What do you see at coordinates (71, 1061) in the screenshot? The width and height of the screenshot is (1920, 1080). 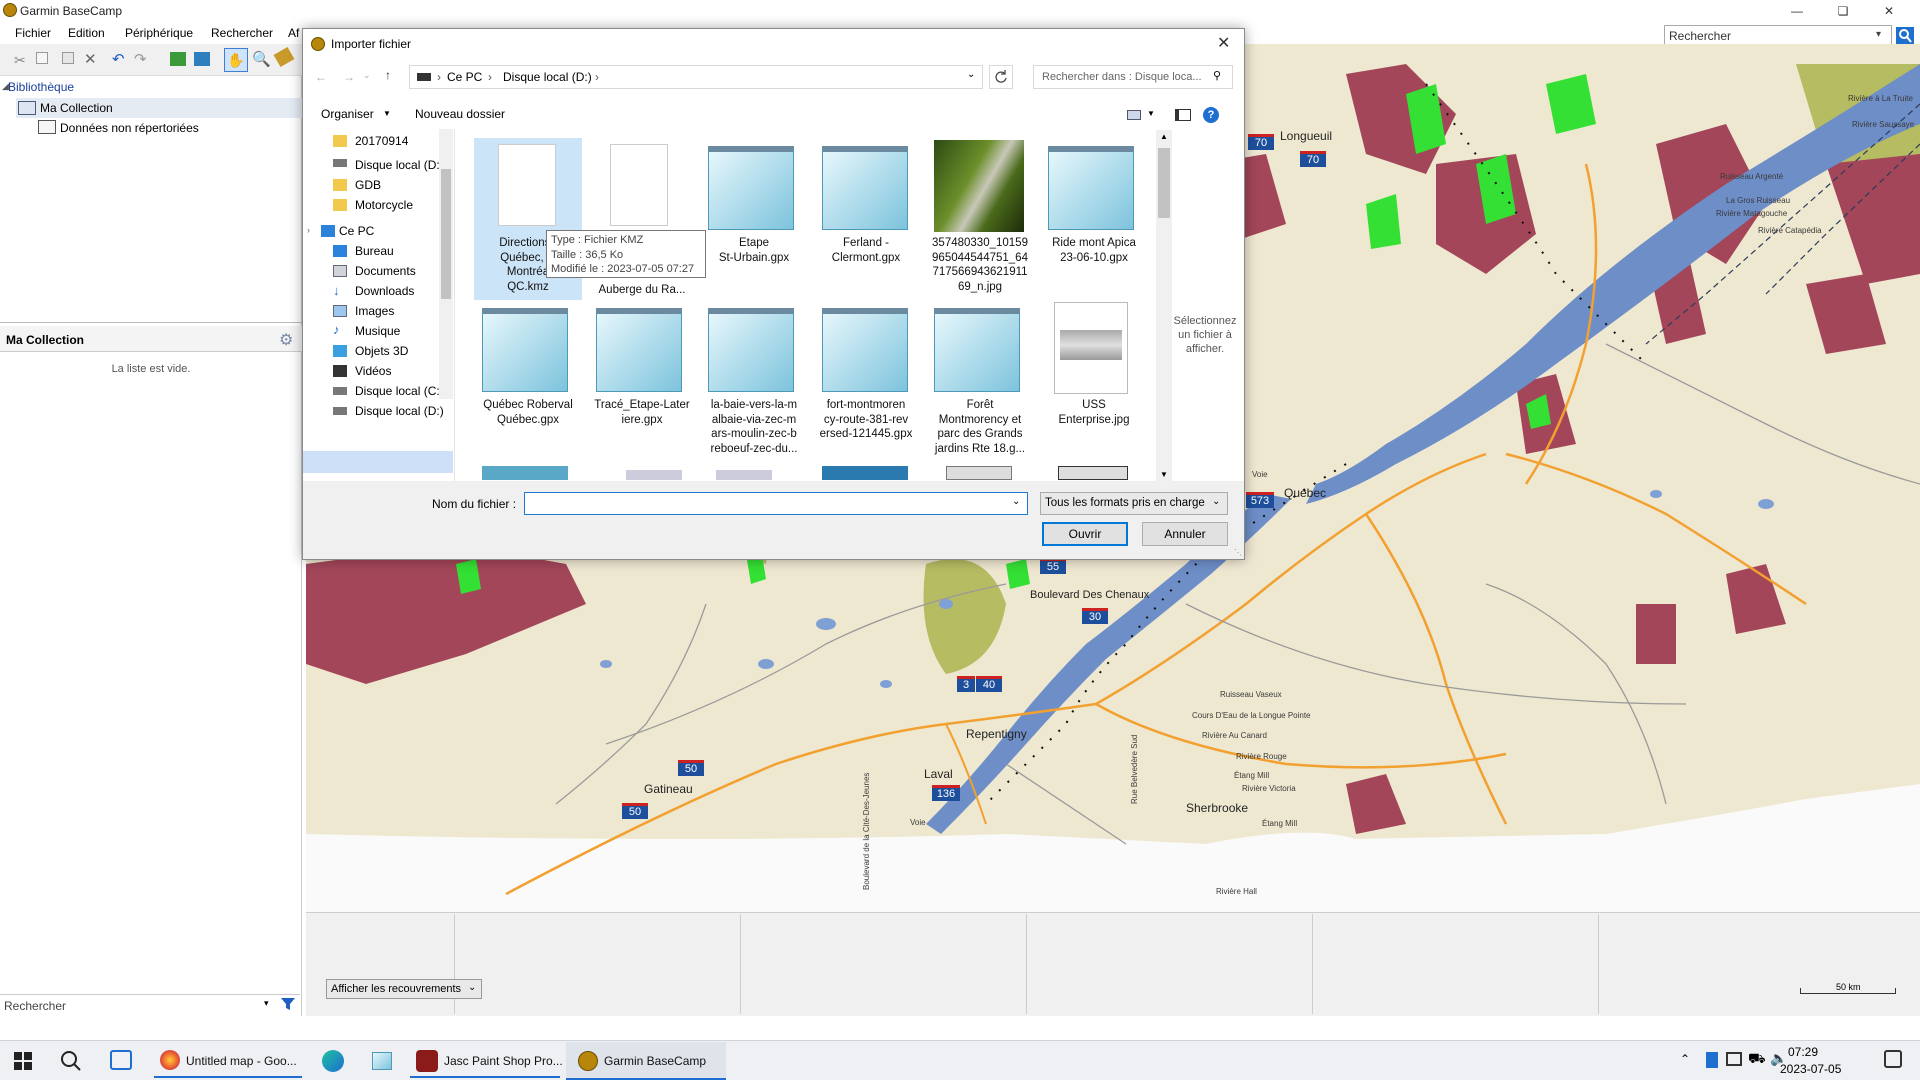 I see `search-icon` at bounding box center [71, 1061].